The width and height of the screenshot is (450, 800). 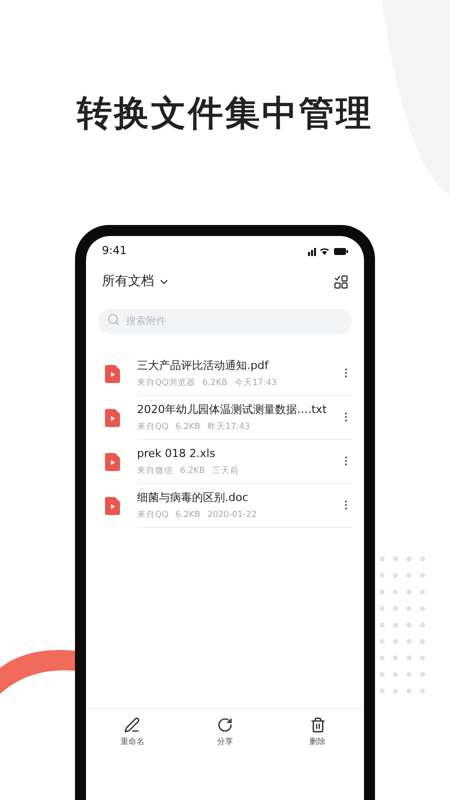 What do you see at coordinates (328, 251) in the screenshot?
I see `status-icons-drawing` at bounding box center [328, 251].